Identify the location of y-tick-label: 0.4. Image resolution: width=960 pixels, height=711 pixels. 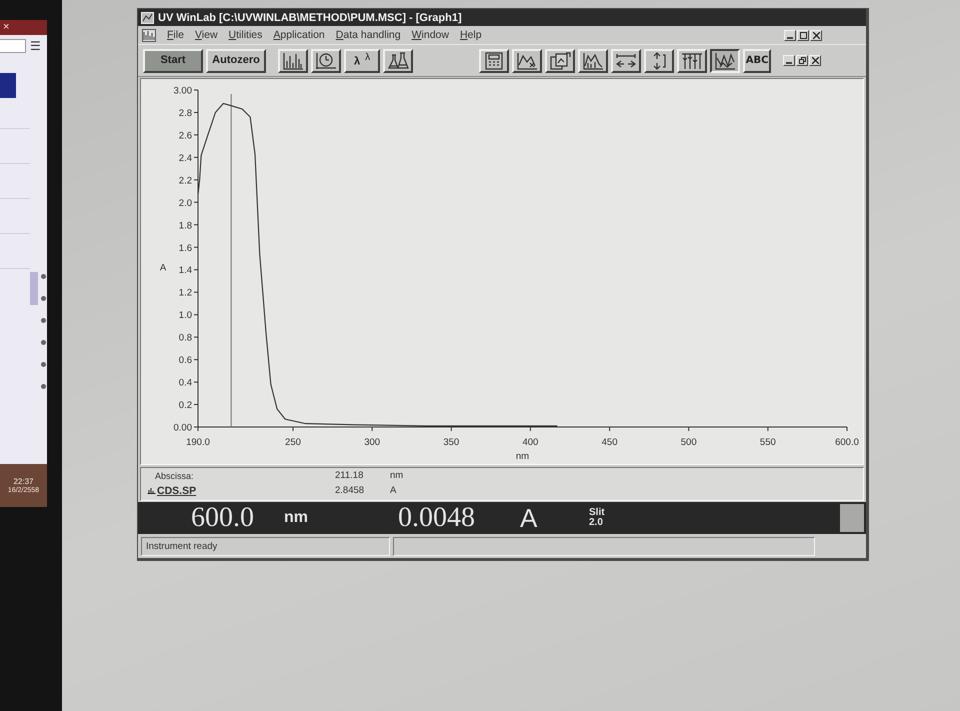
(185, 383).